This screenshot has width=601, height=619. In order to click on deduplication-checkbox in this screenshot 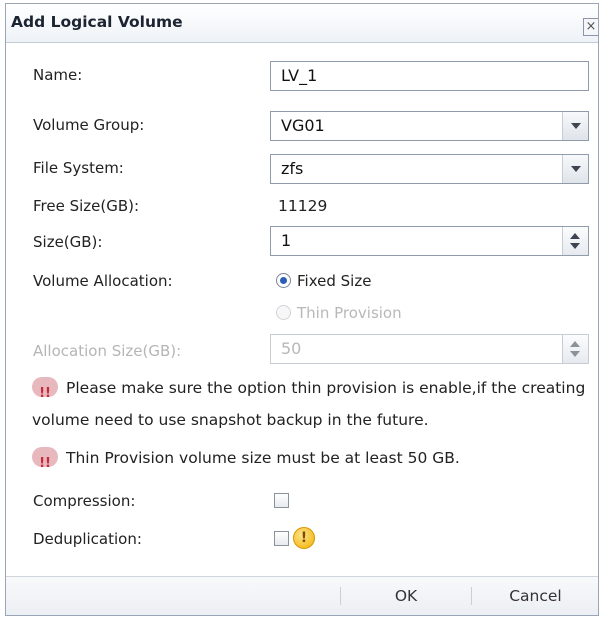, I will do `click(281, 538)`.